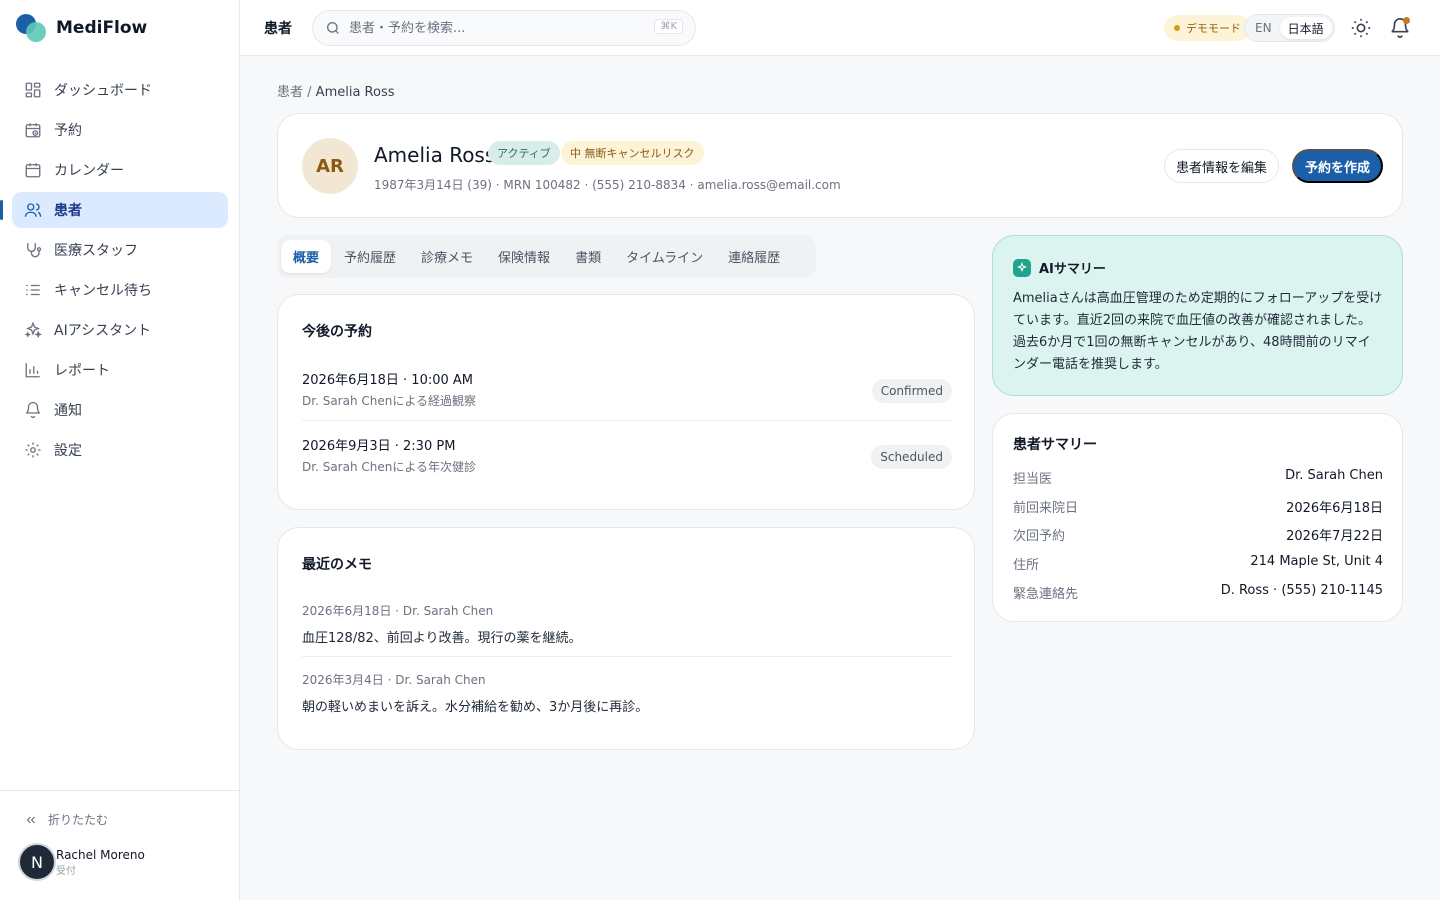  What do you see at coordinates (89, 171) in the screenshot?
I see `sidebar-item-label: カレンダー` at bounding box center [89, 171].